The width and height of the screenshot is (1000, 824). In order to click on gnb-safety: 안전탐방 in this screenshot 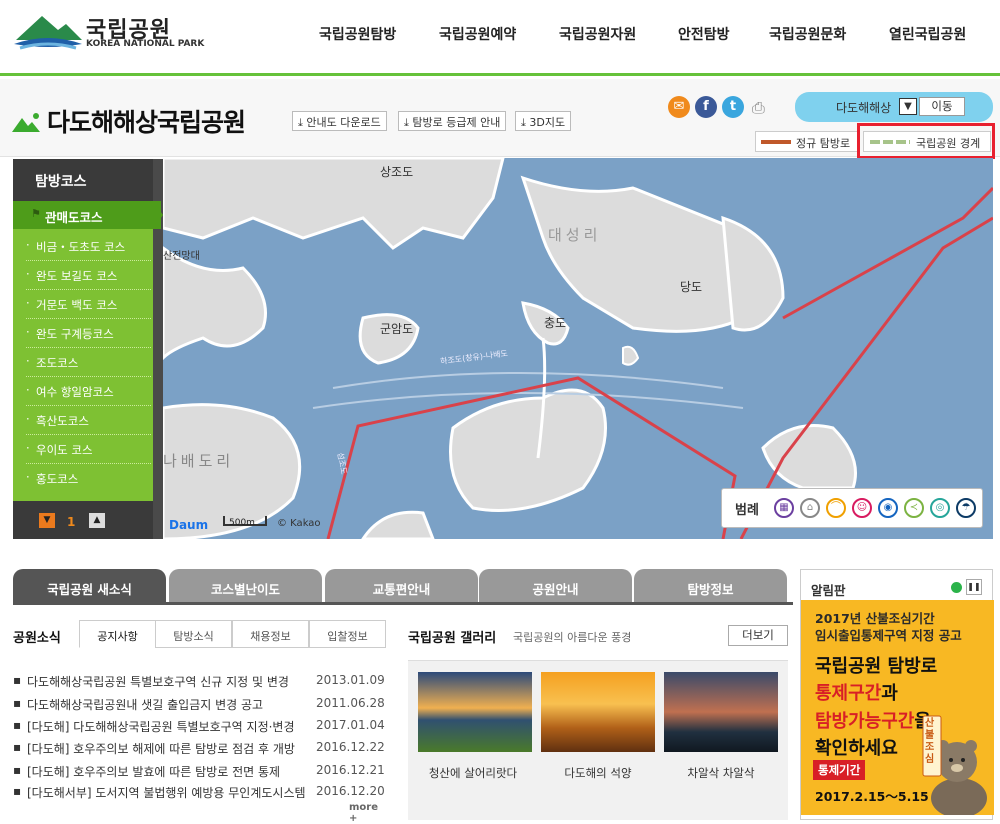, I will do `click(704, 34)`.